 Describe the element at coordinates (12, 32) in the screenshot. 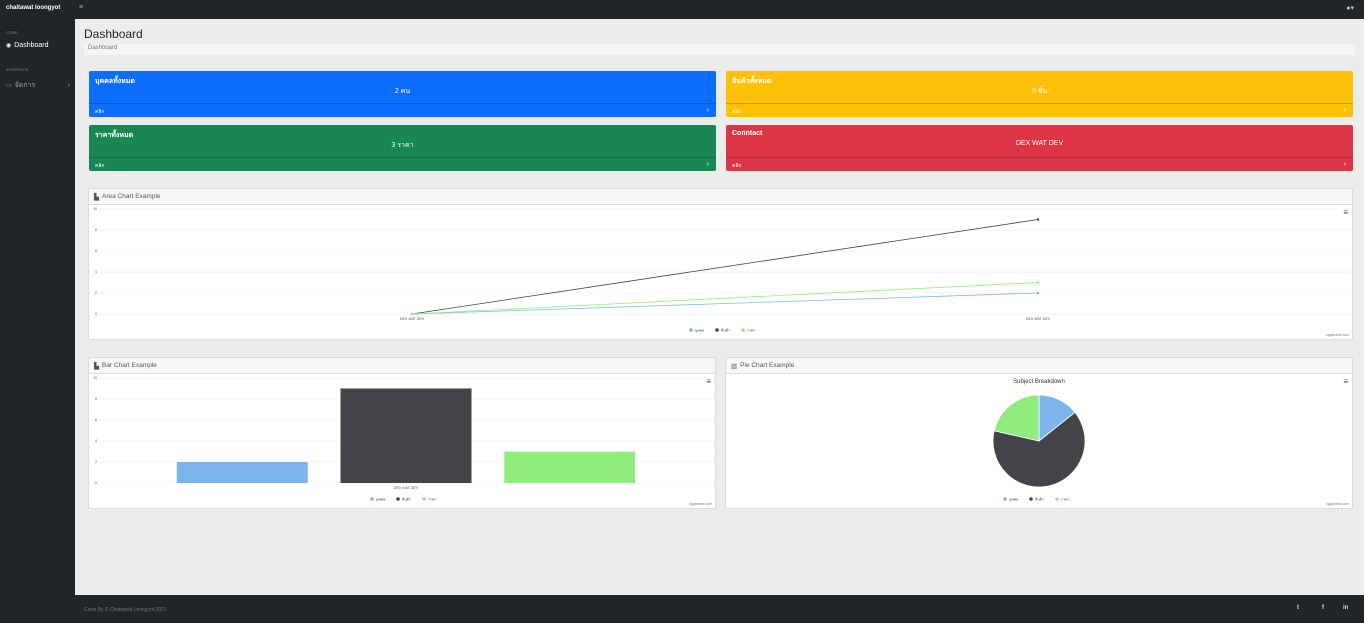

I see `sidebar-heading-core: CORE` at that location.